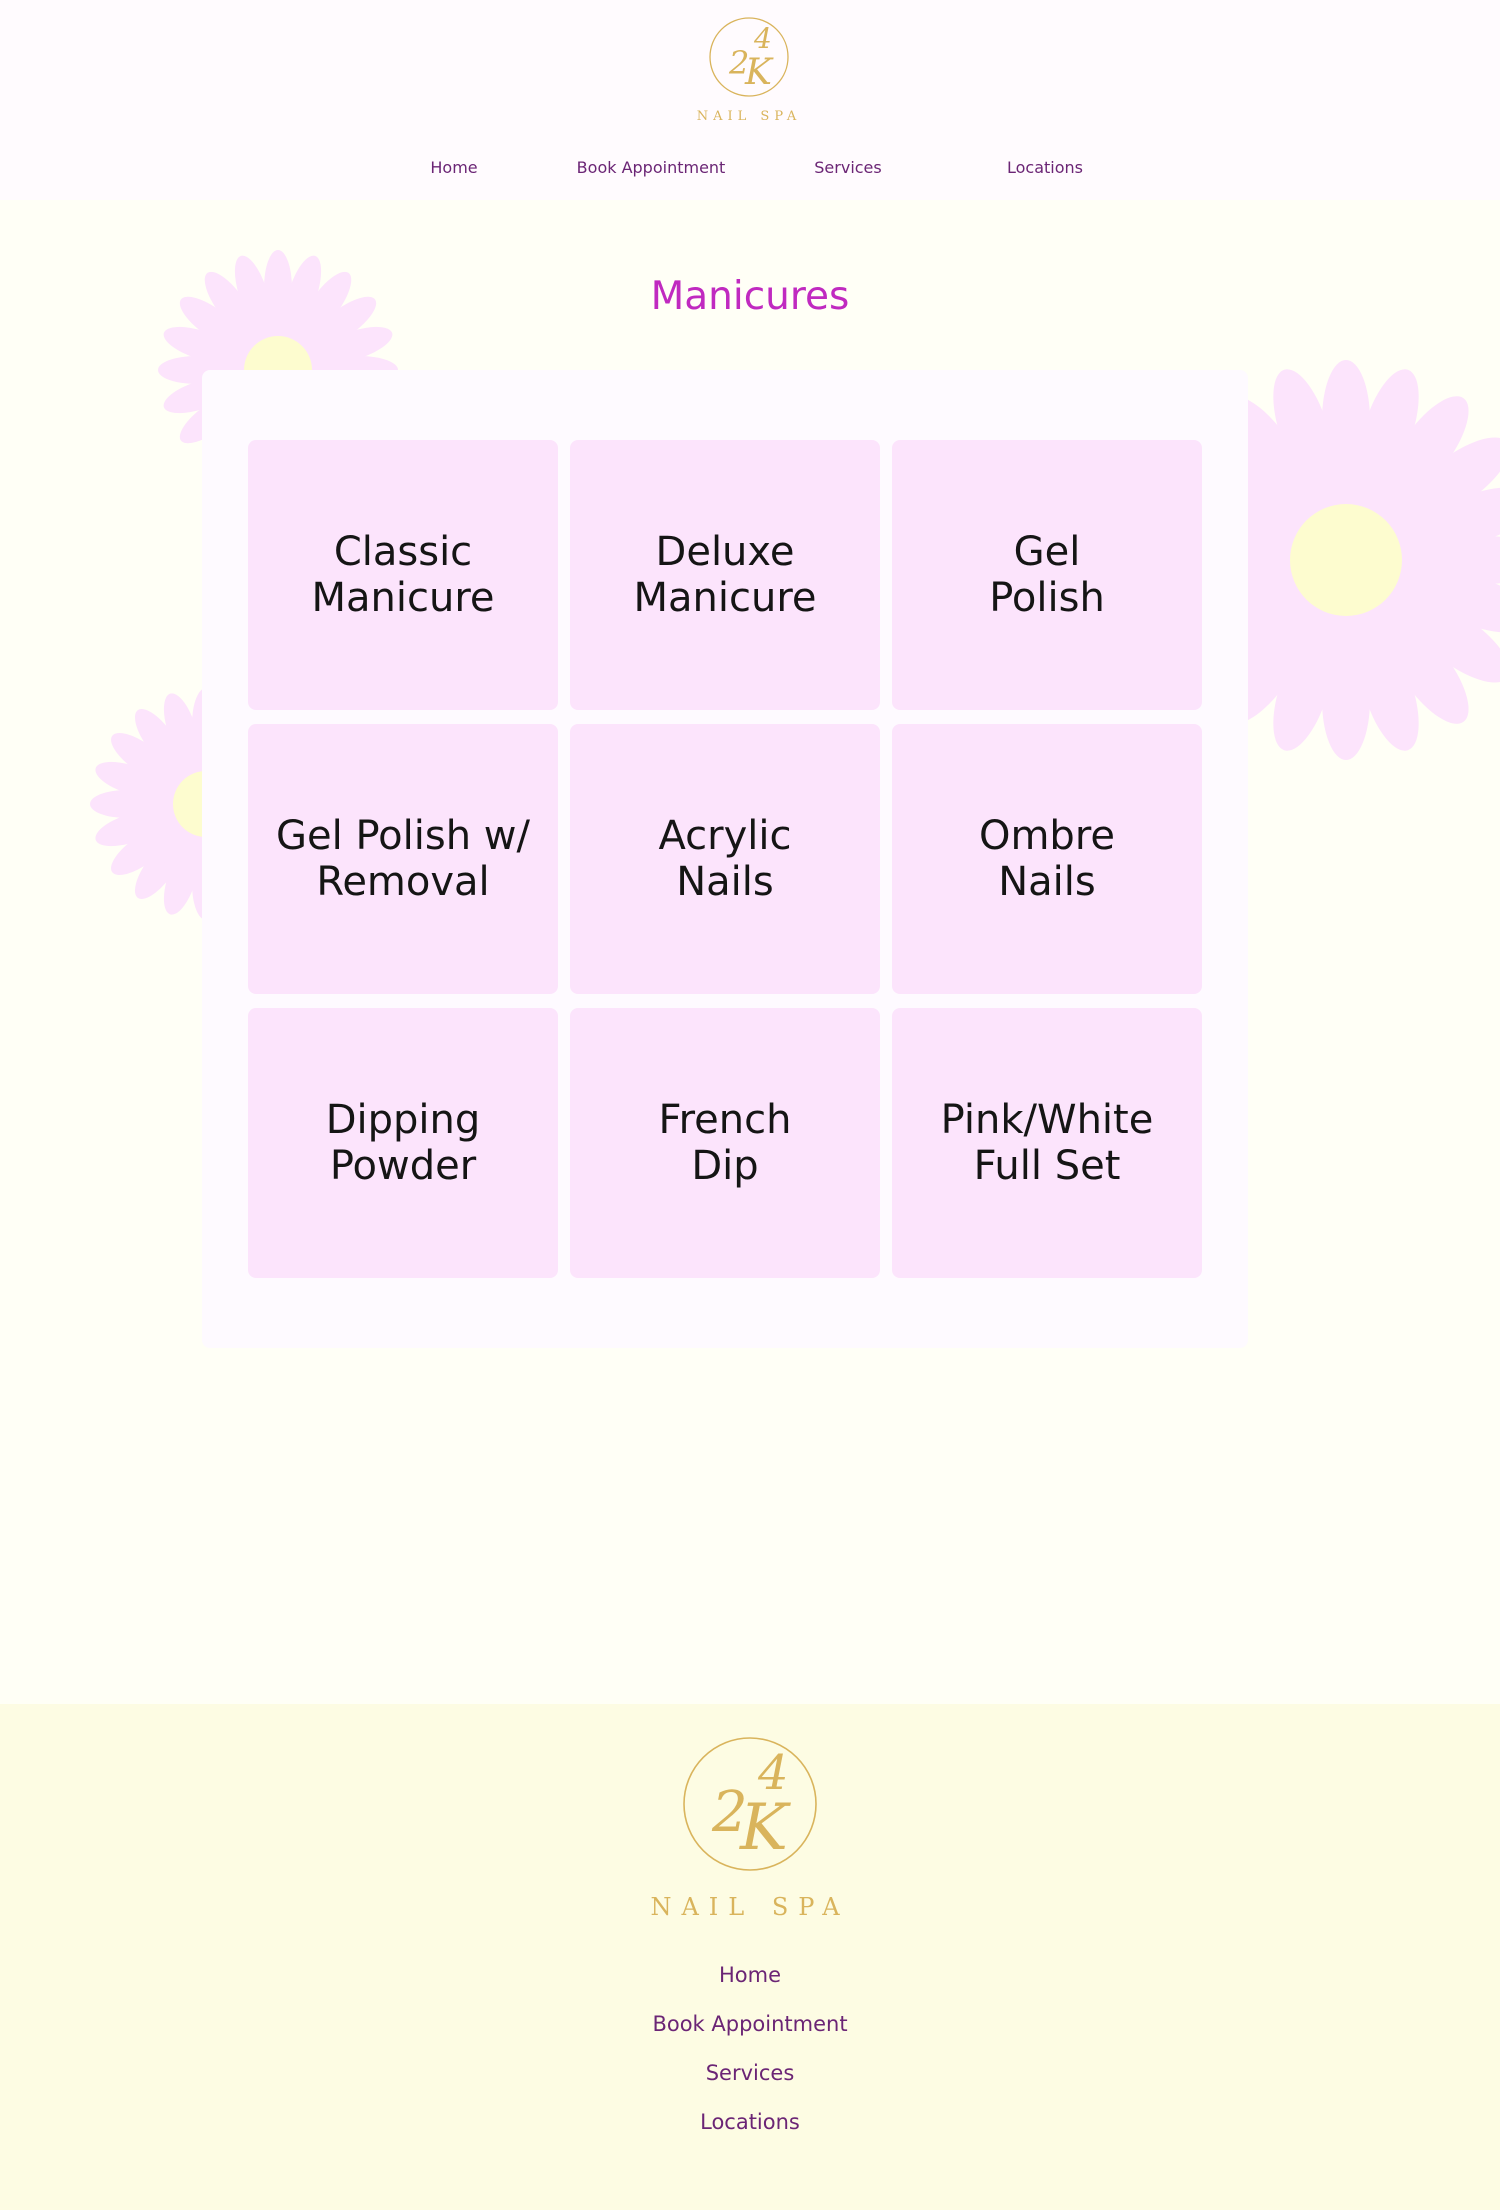  I want to click on service-tile-deluxe-manicure: Deluxe Manicure, so click(725, 575).